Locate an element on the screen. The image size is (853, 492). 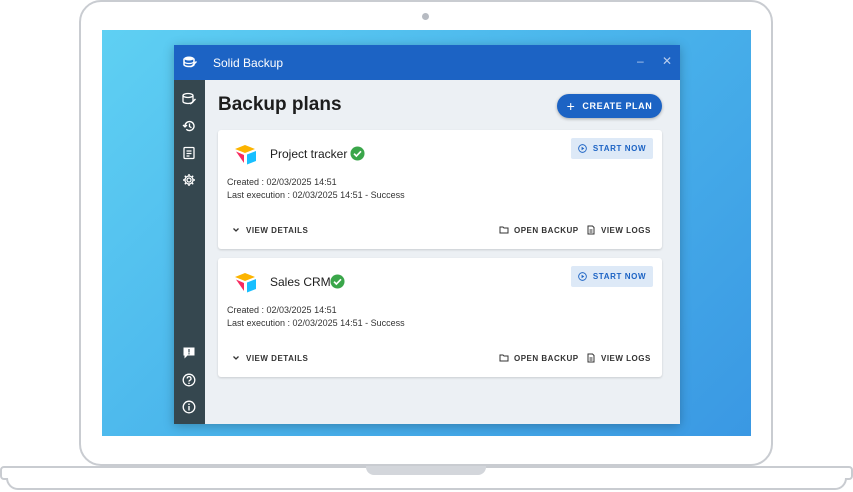
sidebar-item-backups is located at coordinates (189, 99).